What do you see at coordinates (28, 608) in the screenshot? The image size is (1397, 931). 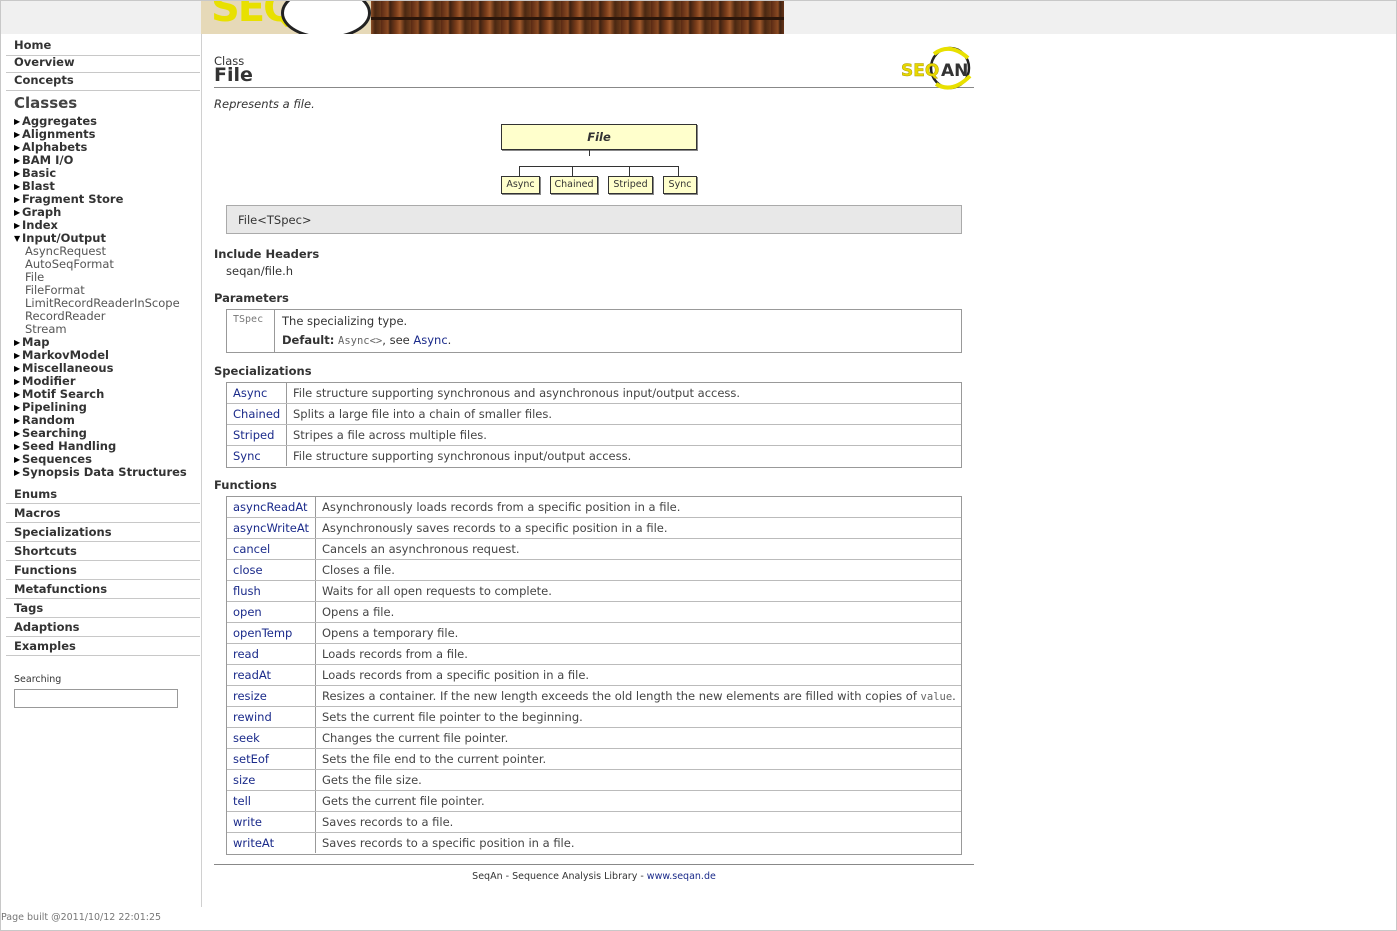 I see `nav-link-tags: Tags` at bounding box center [28, 608].